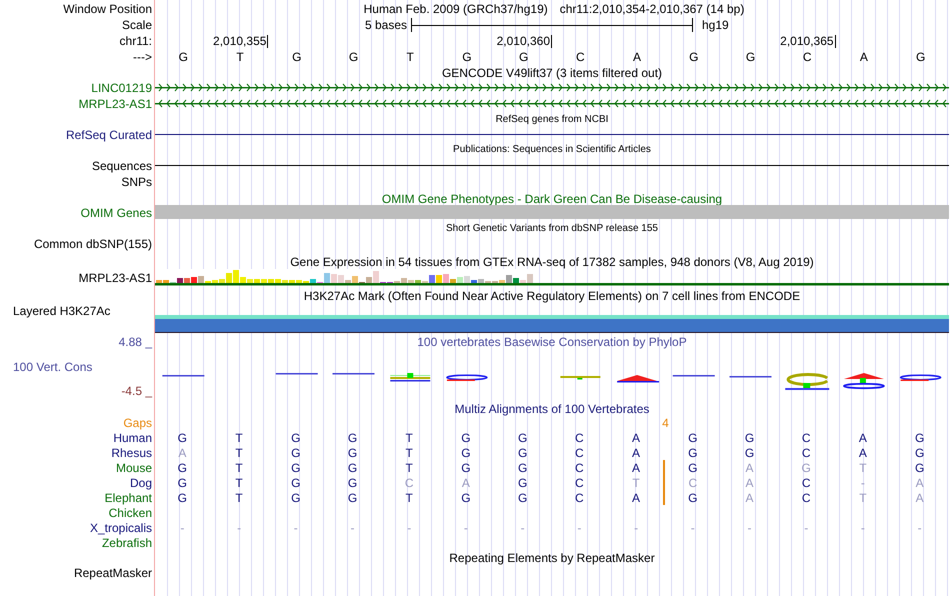  I want to click on track-label: 100 Vert. Cons, so click(52, 366).